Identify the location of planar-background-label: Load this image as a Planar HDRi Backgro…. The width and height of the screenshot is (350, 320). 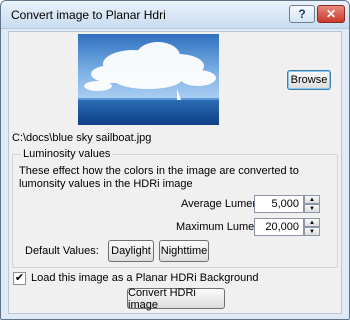
(144, 278).